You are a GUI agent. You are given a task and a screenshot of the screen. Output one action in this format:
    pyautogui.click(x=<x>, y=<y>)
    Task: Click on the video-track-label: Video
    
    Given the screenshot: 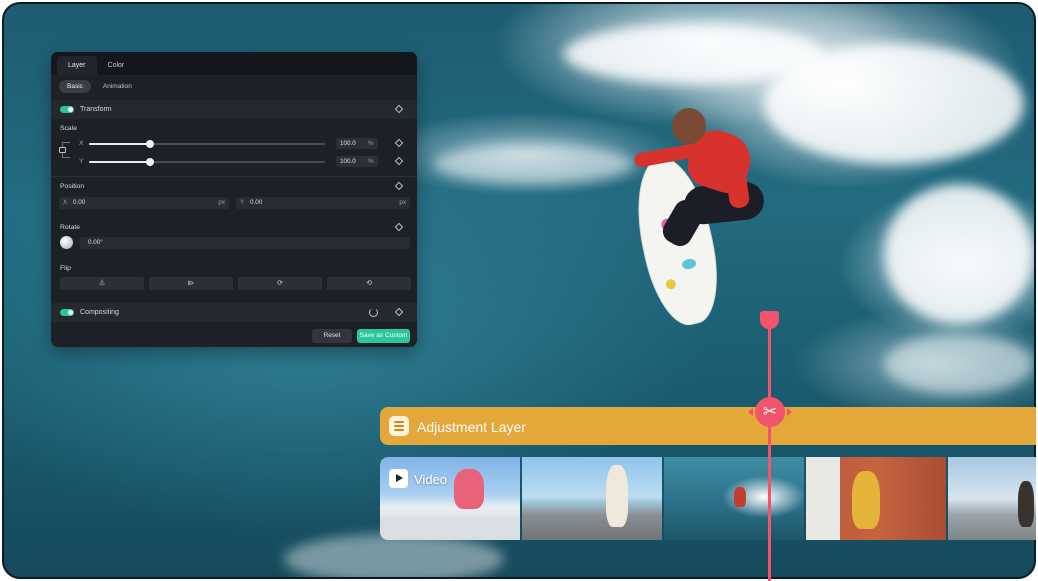 What is the action you would take?
    pyautogui.click(x=431, y=479)
    